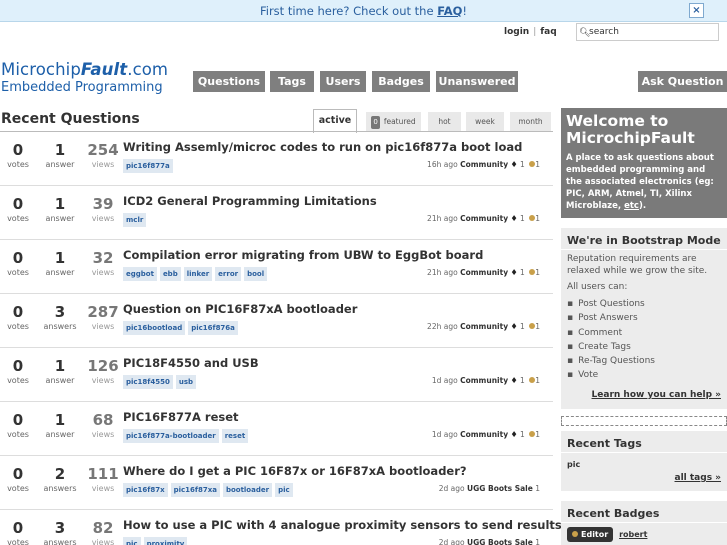 The image size is (727, 545). Describe the element at coordinates (335, 121) in the screenshot. I see `tab-active: active` at that location.